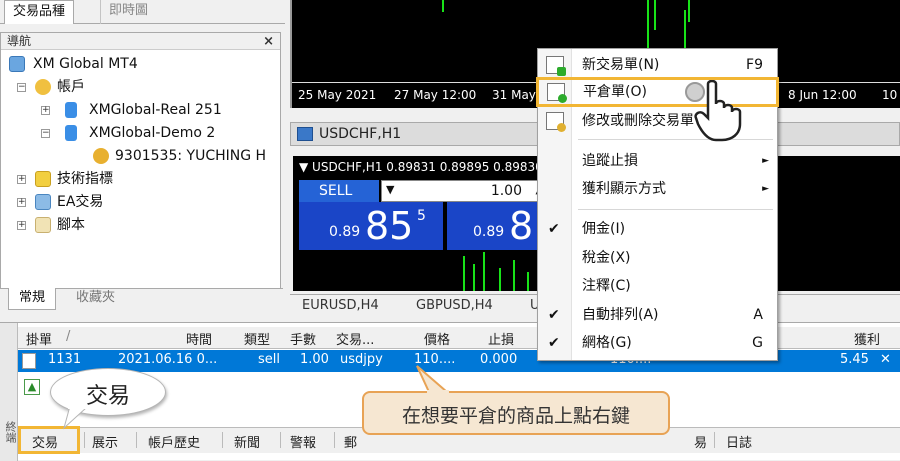 This screenshot has width=900, height=461. What do you see at coordinates (303, 441) in the screenshot?
I see `tab-alerts: 警報` at bounding box center [303, 441].